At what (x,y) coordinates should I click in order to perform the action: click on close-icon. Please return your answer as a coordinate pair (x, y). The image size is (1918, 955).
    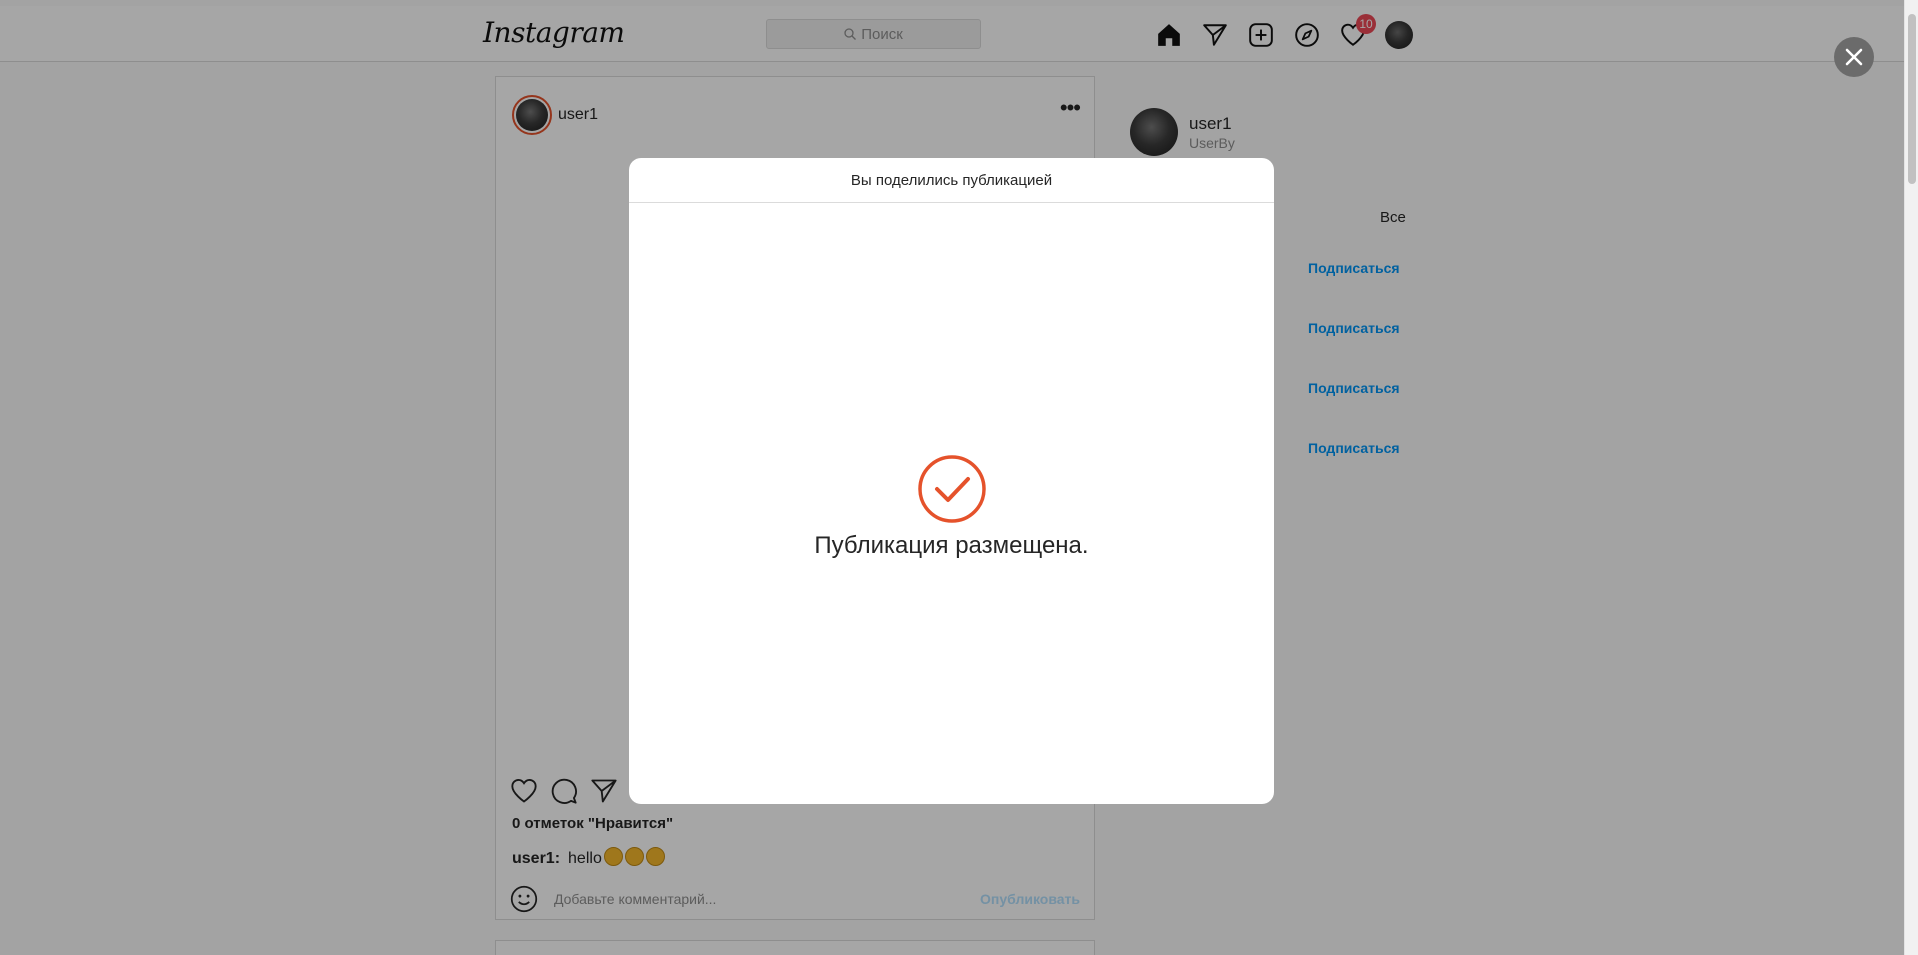
    Looking at the image, I should click on (1854, 57).